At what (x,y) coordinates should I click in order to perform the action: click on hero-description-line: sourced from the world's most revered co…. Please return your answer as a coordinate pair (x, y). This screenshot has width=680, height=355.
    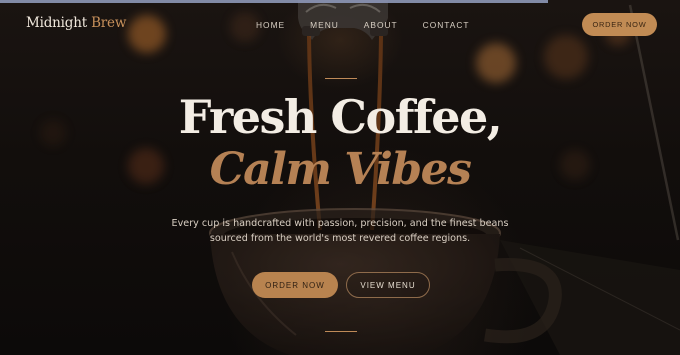
    Looking at the image, I should click on (340, 238).